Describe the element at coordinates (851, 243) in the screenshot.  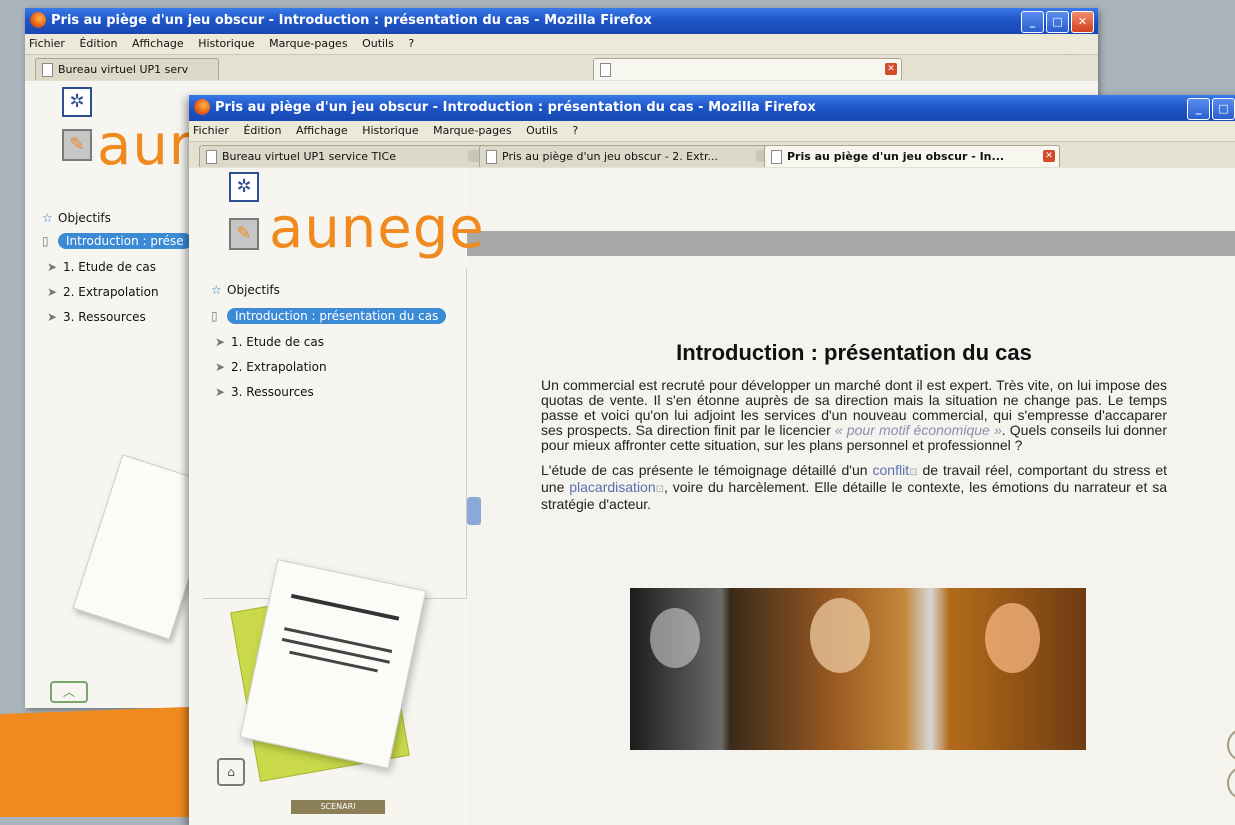
I see `header-strip` at that location.